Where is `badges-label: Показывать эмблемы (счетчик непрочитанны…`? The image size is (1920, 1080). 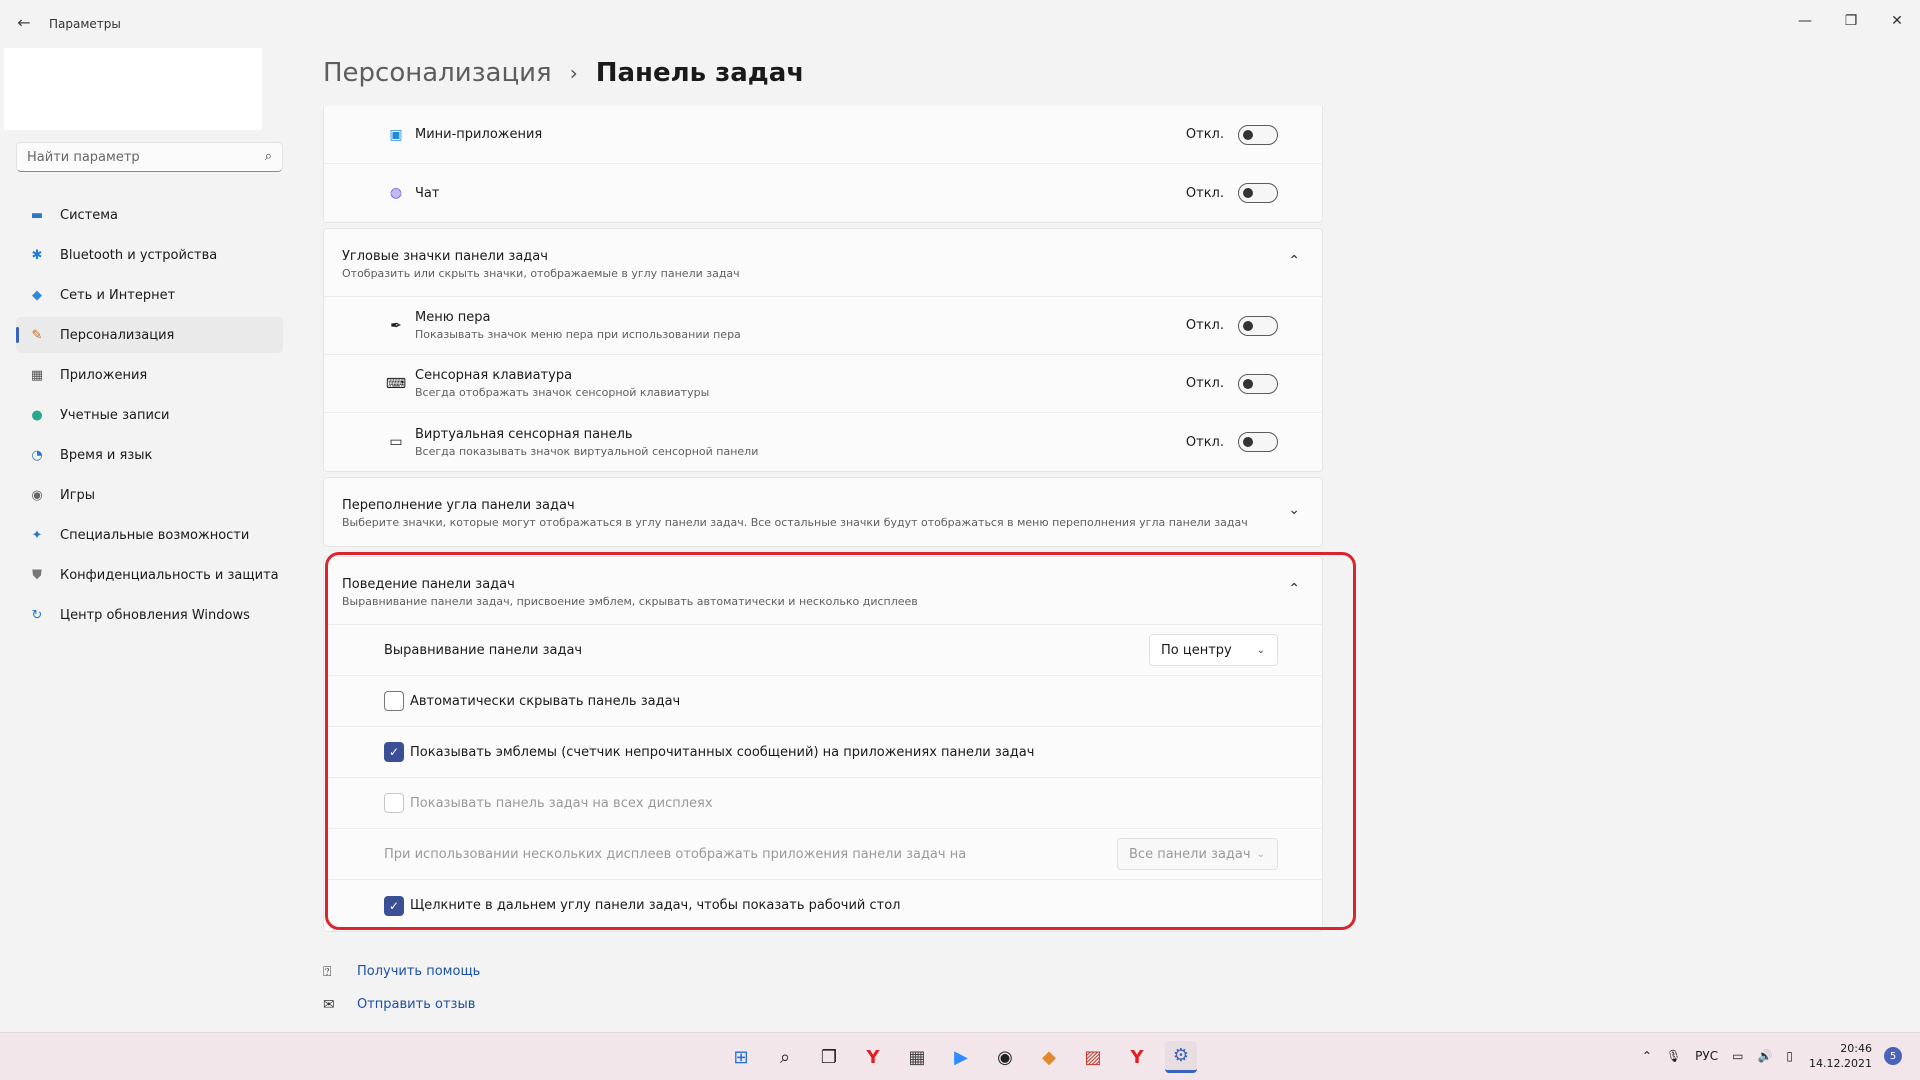 badges-label: Показывать эмблемы (счетчик непрочитанны… is located at coordinates (722, 752).